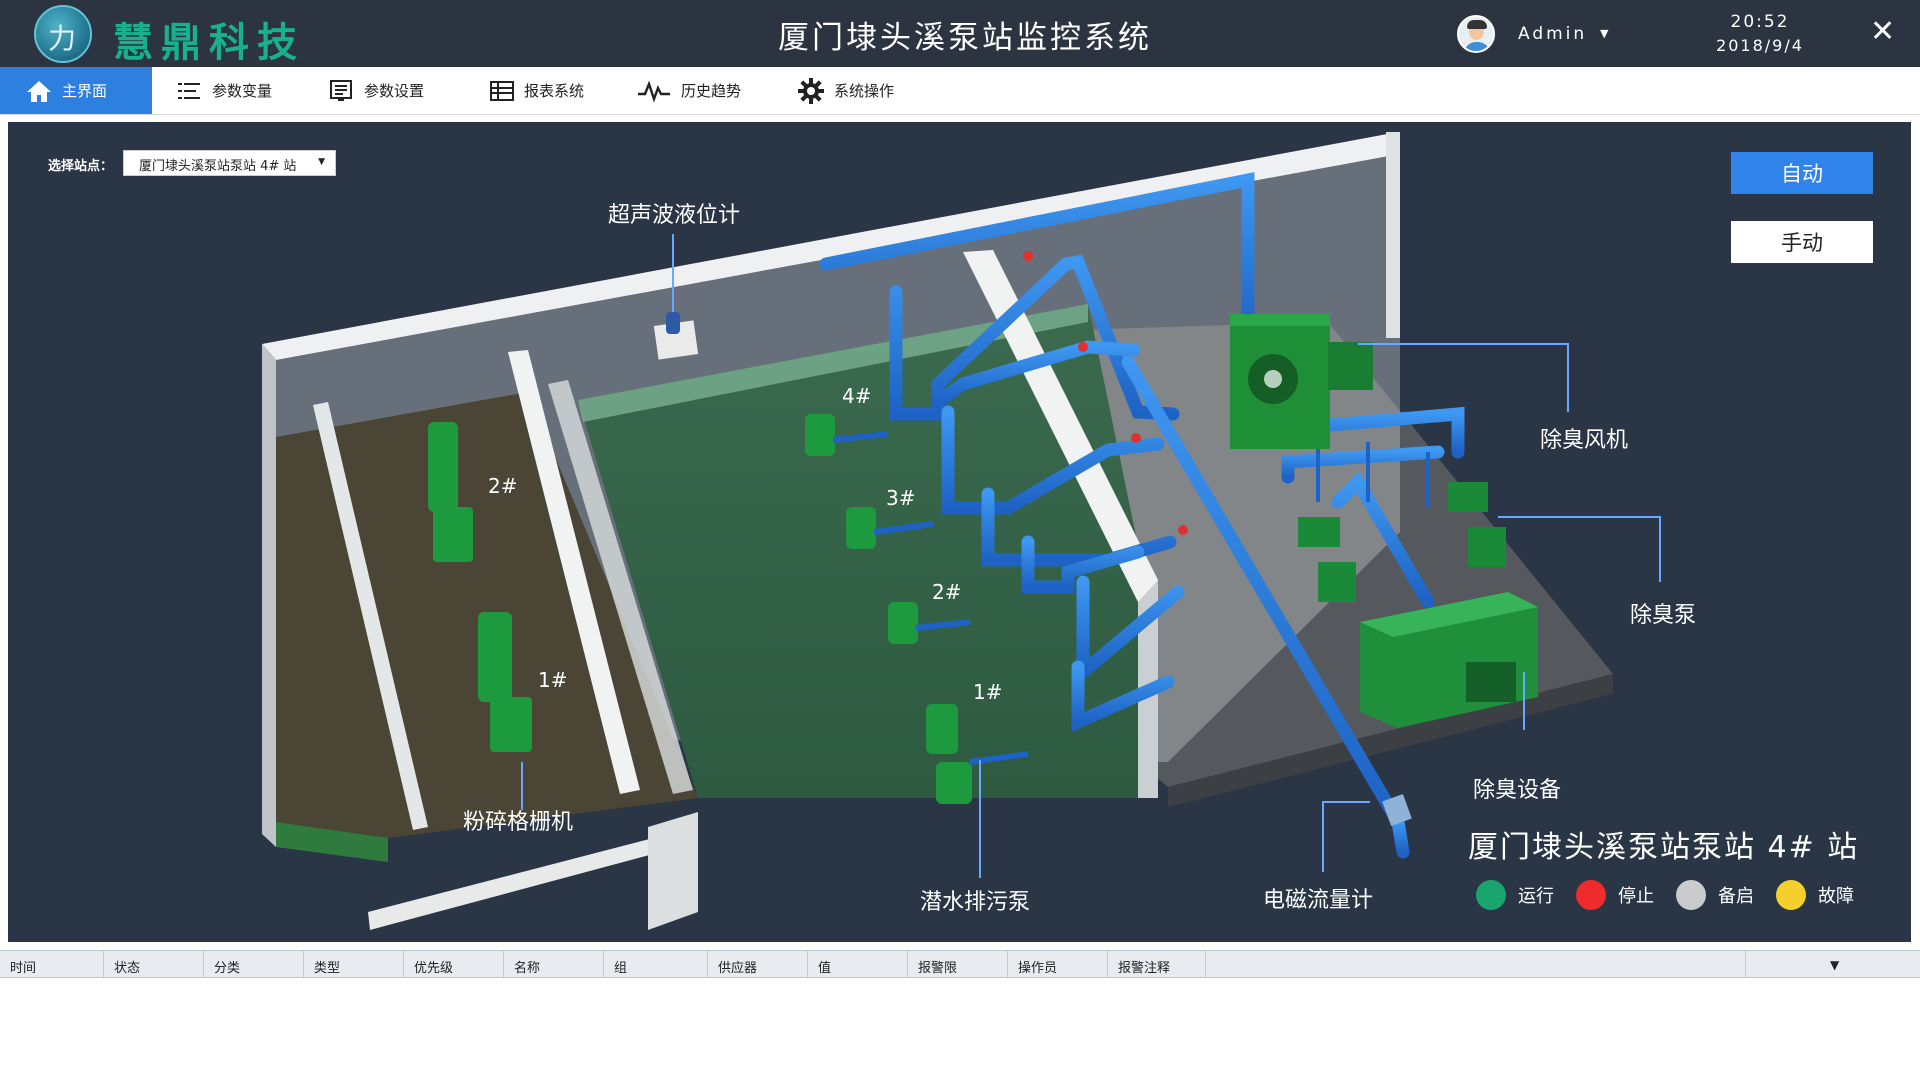 Image resolution: width=1920 pixels, height=1080 pixels. Describe the element at coordinates (154, 964) in the screenshot. I see `column-header: 状态` at that location.